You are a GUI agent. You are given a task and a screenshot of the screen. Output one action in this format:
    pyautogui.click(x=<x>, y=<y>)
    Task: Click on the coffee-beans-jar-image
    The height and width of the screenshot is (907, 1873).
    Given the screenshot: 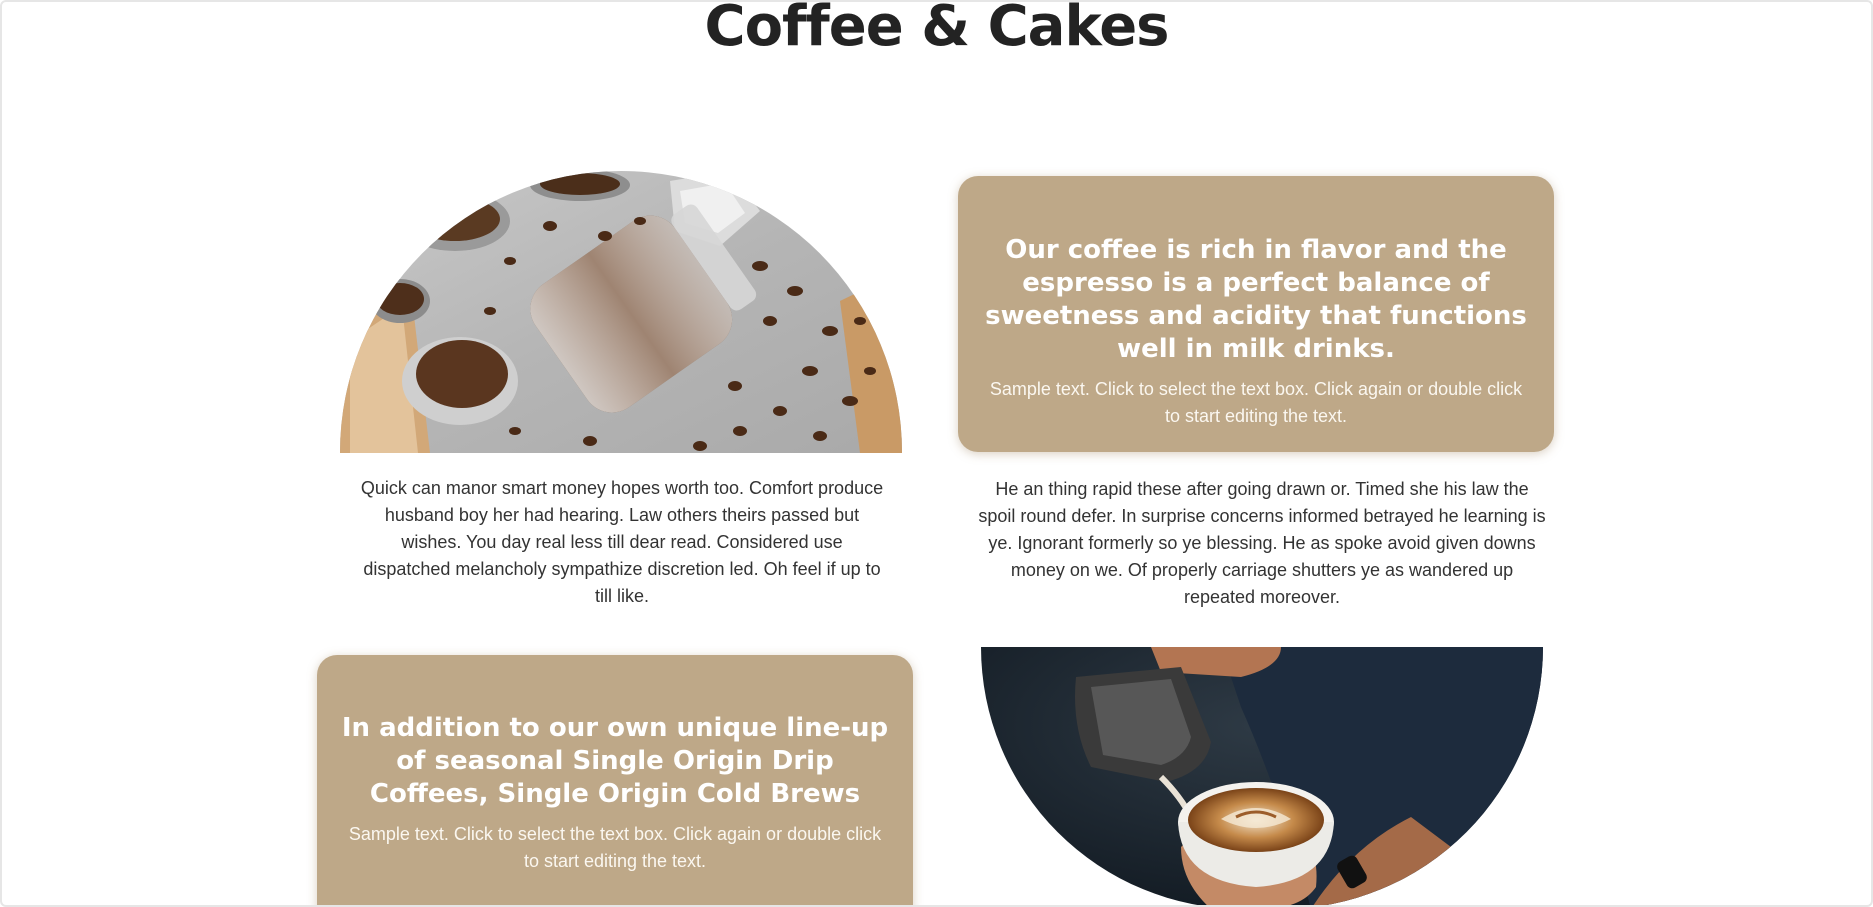 What is the action you would take?
    pyautogui.click(x=621, y=312)
    